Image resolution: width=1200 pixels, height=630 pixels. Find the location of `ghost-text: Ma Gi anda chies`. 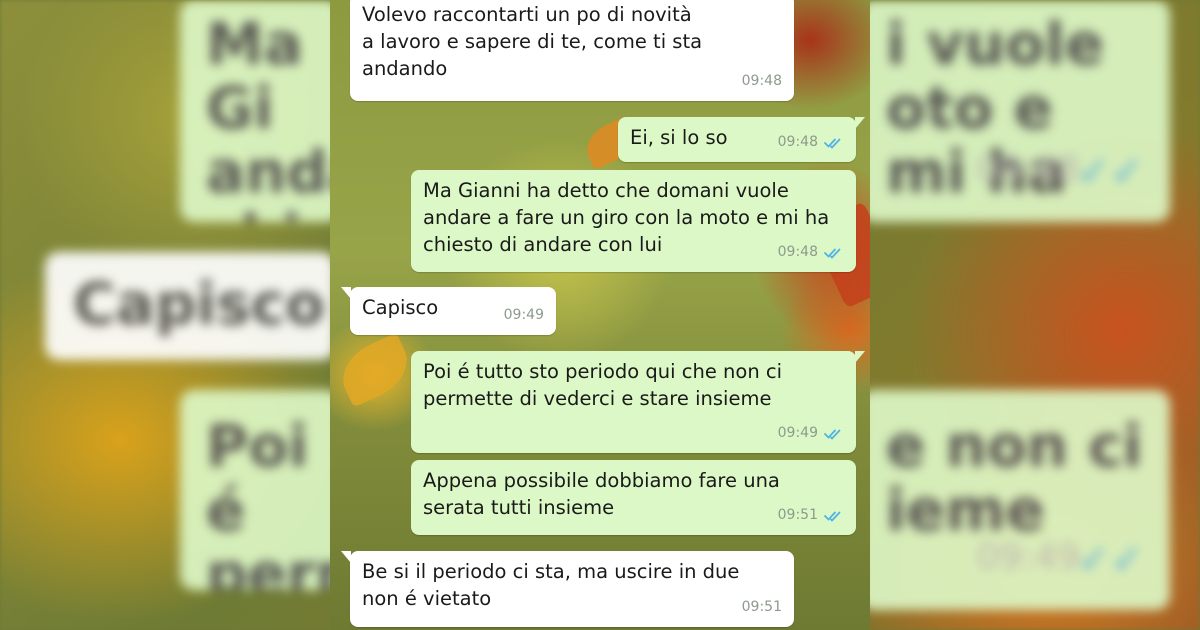

ghost-text: Ma Gi anda chies is located at coordinates (273, 116).